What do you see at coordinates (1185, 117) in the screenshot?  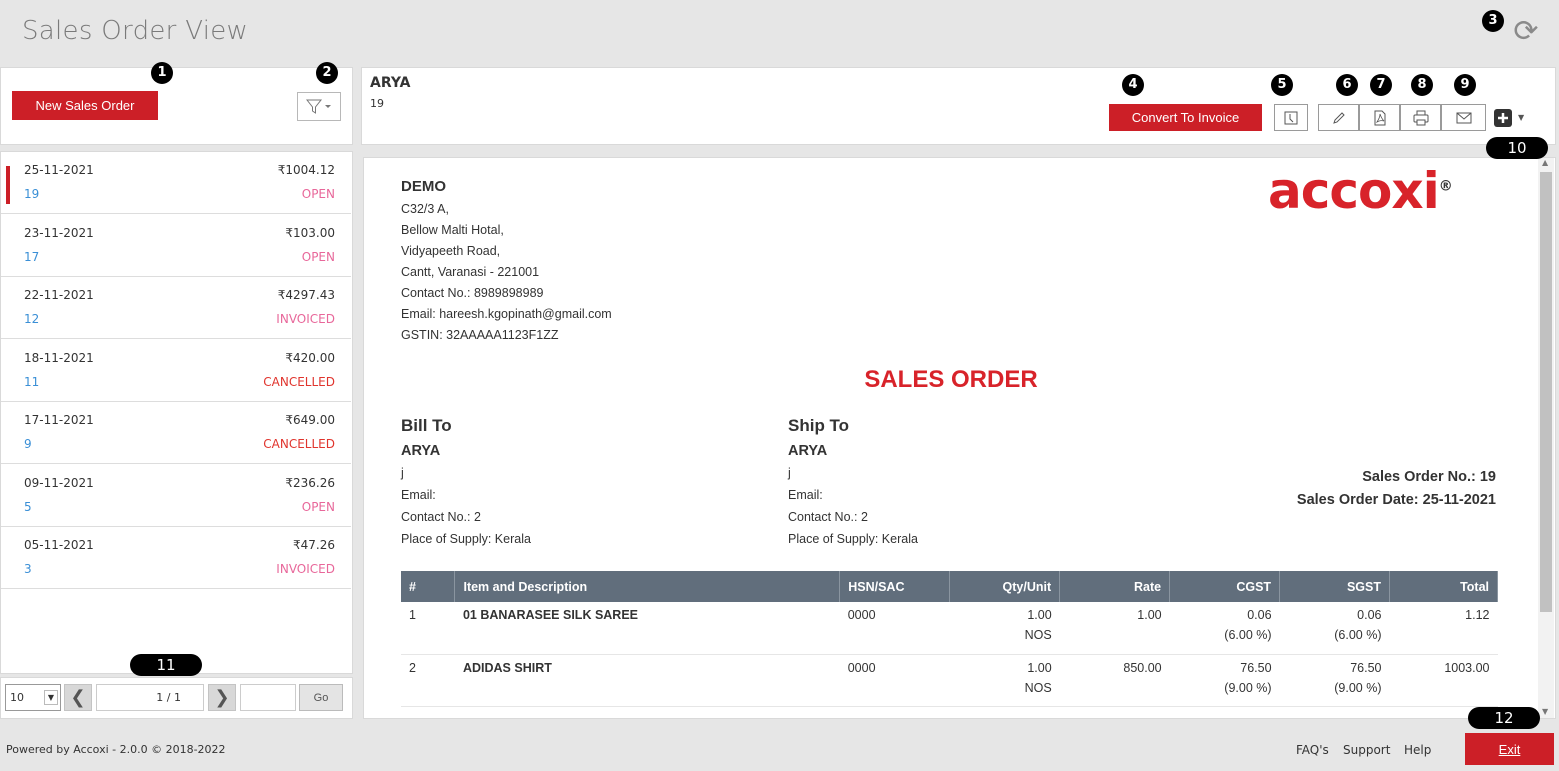 I see `convert-to-invoice-button: Convert To Invoice` at bounding box center [1185, 117].